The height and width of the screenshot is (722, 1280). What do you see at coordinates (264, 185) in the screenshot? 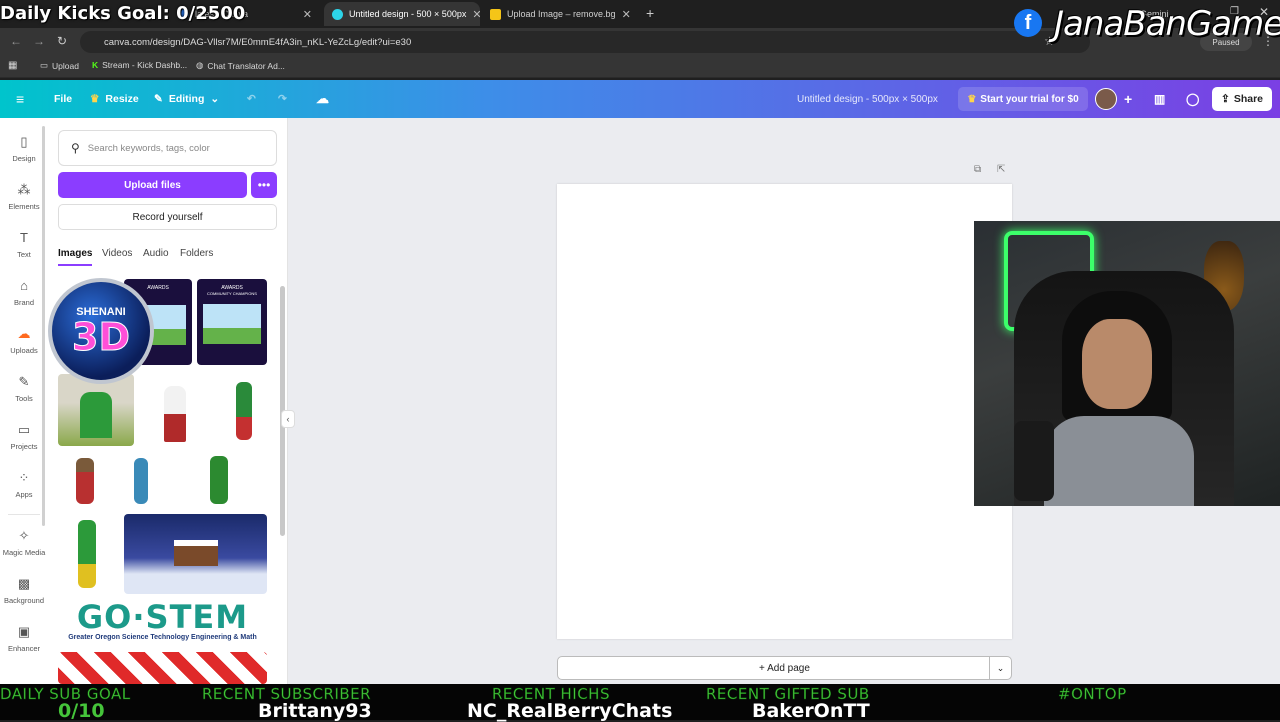
I see `more-options-icon: •••` at bounding box center [264, 185].